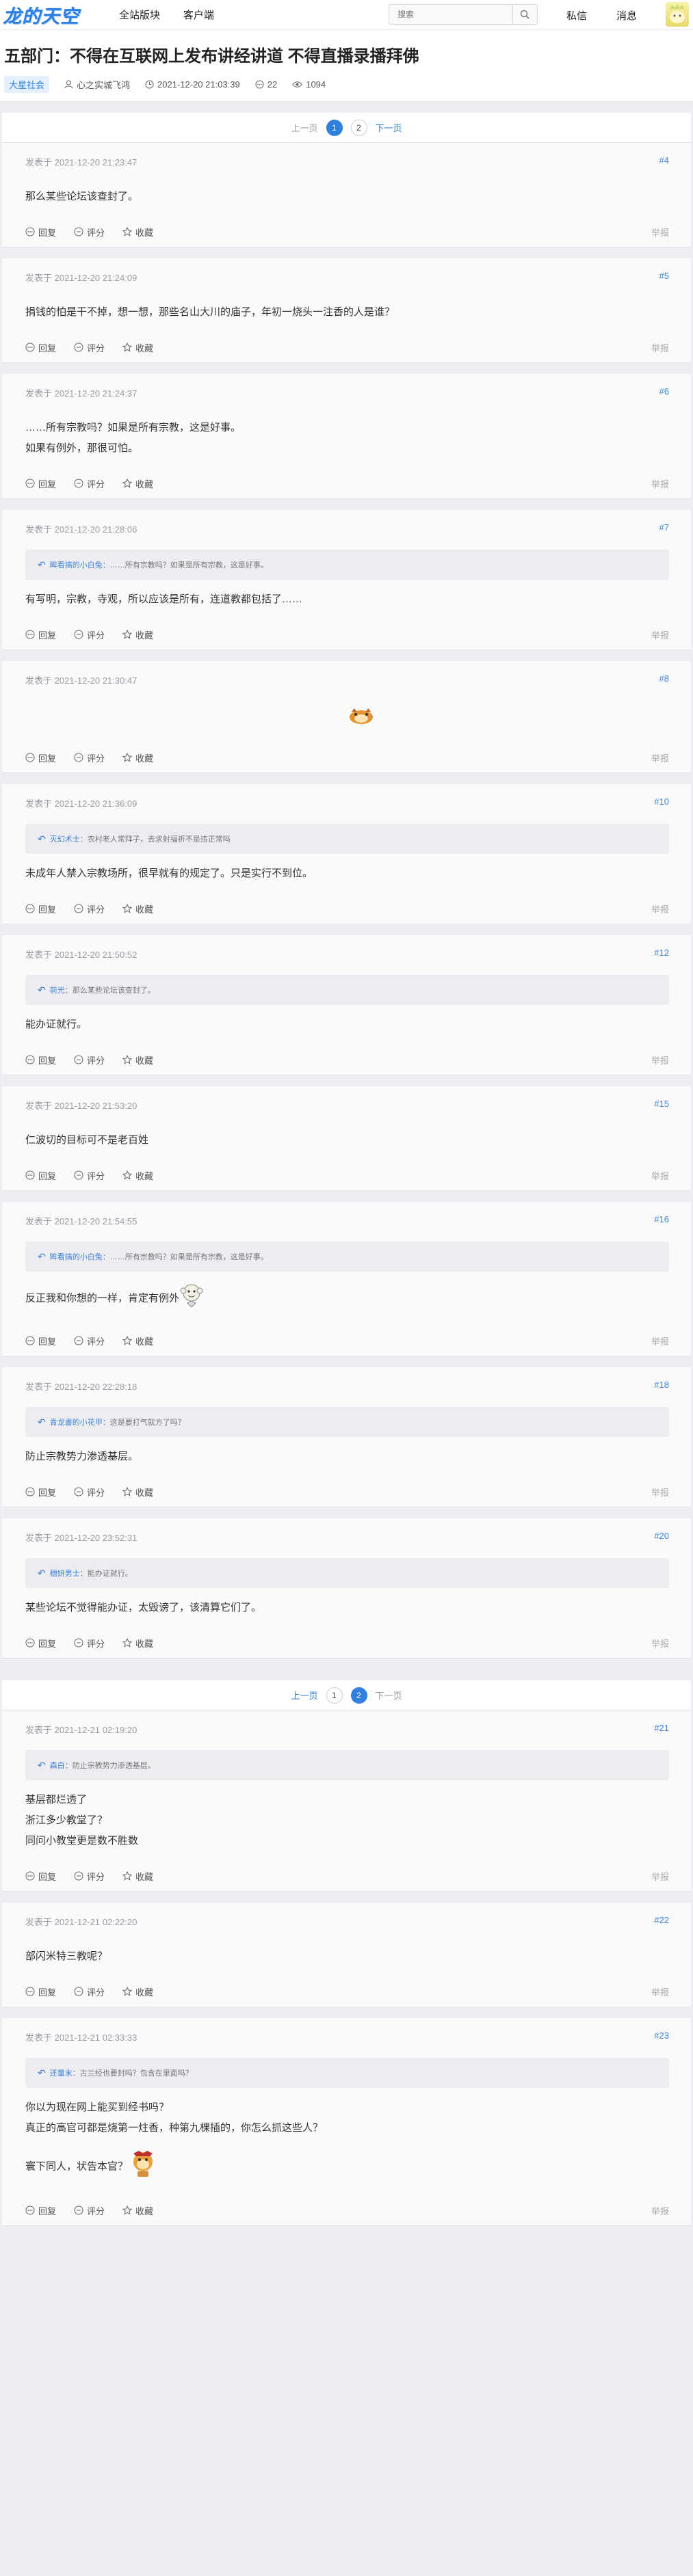 This screenshot has width=693, height=2576. I want to click on floor-number: #4, so click(664, 161).